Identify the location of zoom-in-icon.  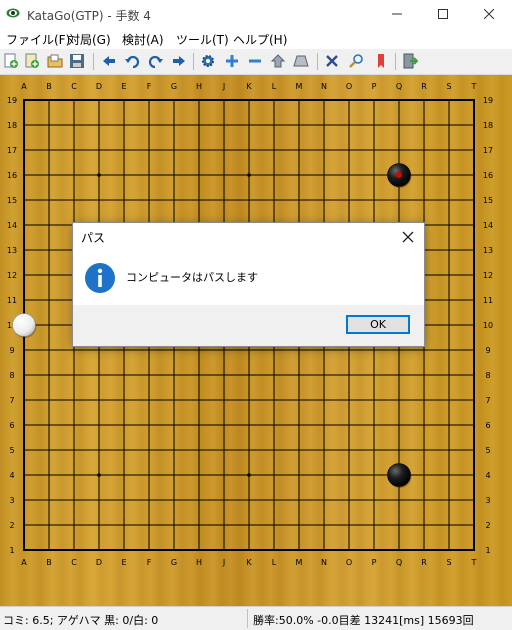
(232, 61).